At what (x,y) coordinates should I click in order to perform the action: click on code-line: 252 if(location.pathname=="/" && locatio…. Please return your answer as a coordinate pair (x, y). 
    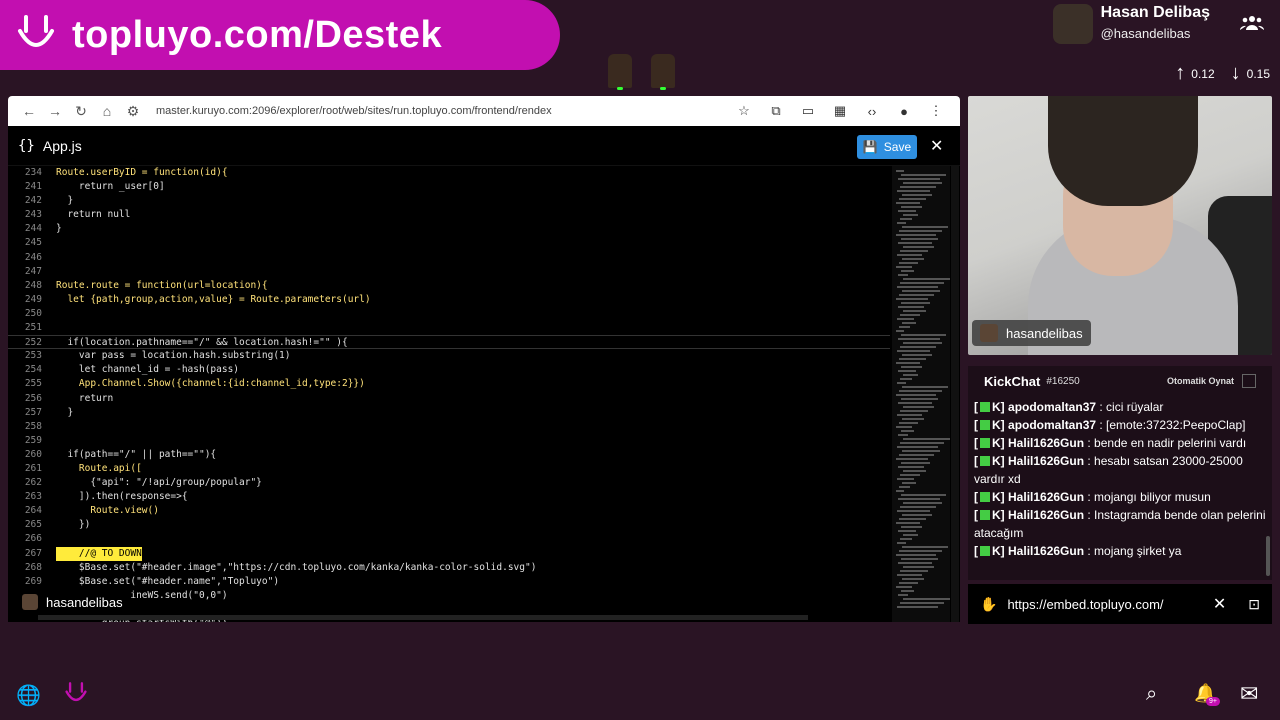
    Looking at the image, I should click on (449, 342).